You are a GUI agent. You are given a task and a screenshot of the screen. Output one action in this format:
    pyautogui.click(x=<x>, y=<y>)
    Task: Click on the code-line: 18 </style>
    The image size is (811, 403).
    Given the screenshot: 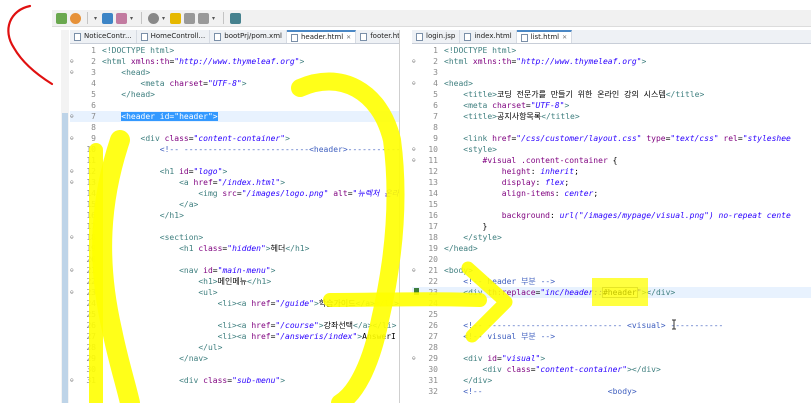 What is the action you would take?
    pyautogui.click(x=611, y=237)
    